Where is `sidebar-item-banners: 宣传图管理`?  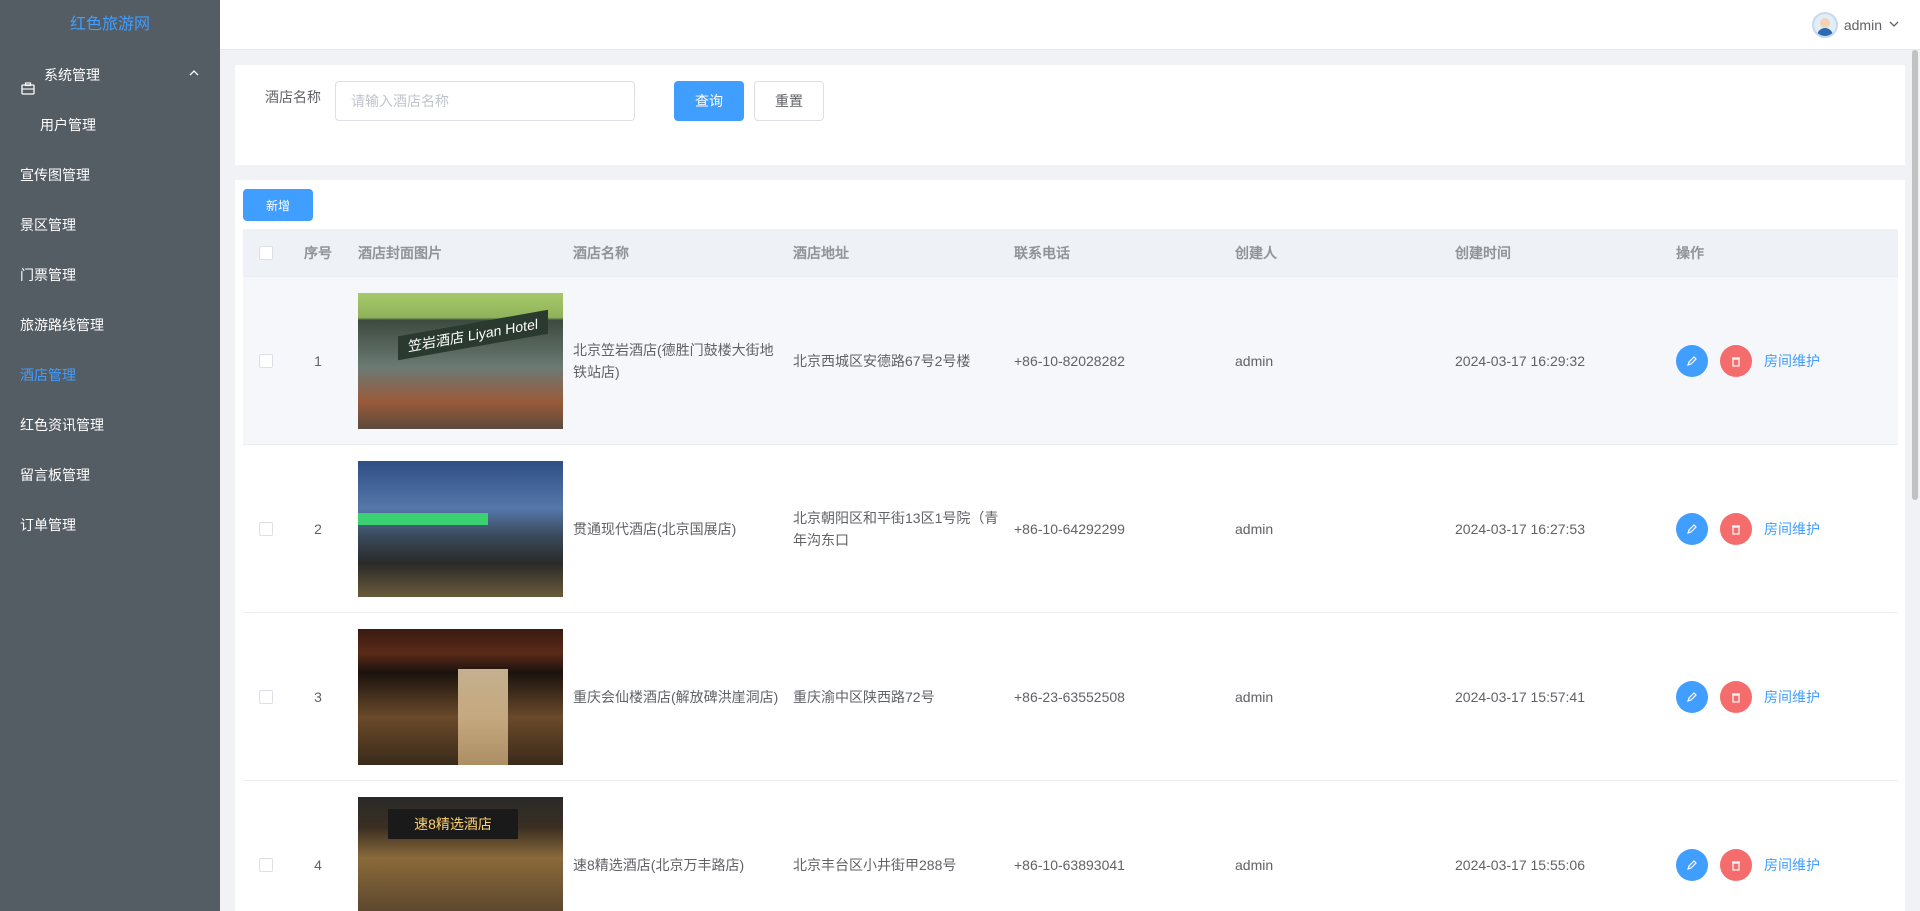
sidebar-item-banners: 宣传图管理 is located at coordinates (110, 175).